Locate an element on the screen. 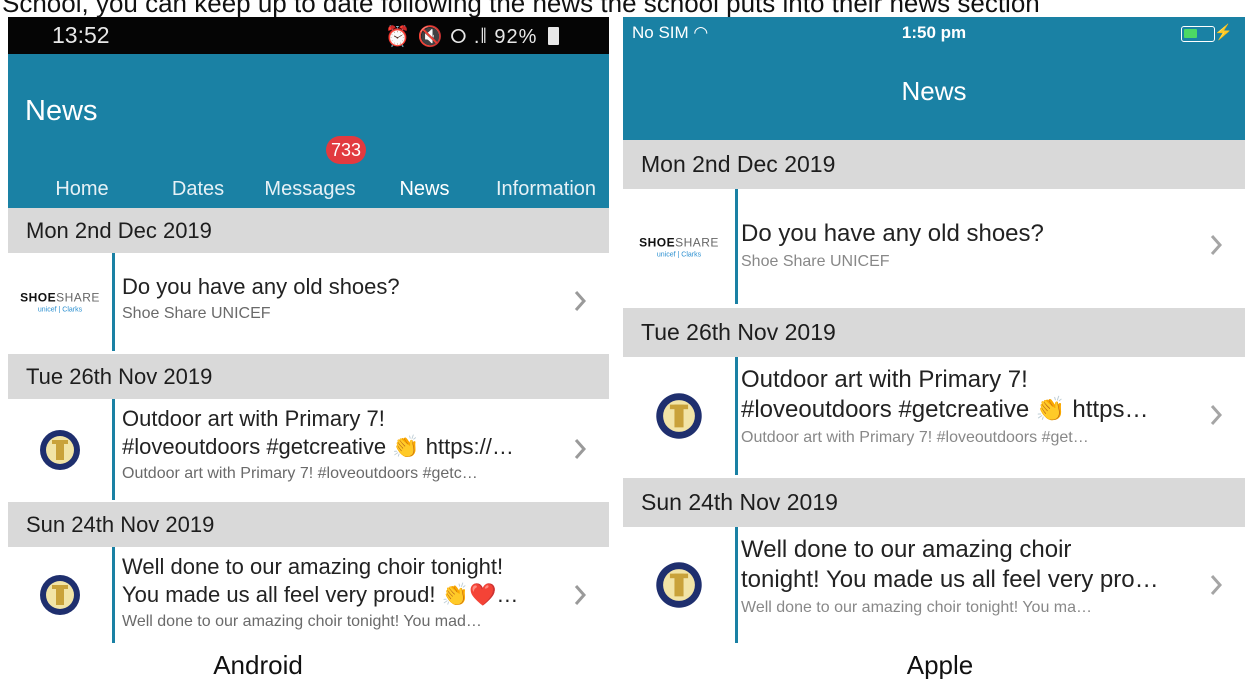 Image resolution: width=1253 pixels, height=679 pixels. charging-icon: ⚡ is located at coordinates (1223, 32).